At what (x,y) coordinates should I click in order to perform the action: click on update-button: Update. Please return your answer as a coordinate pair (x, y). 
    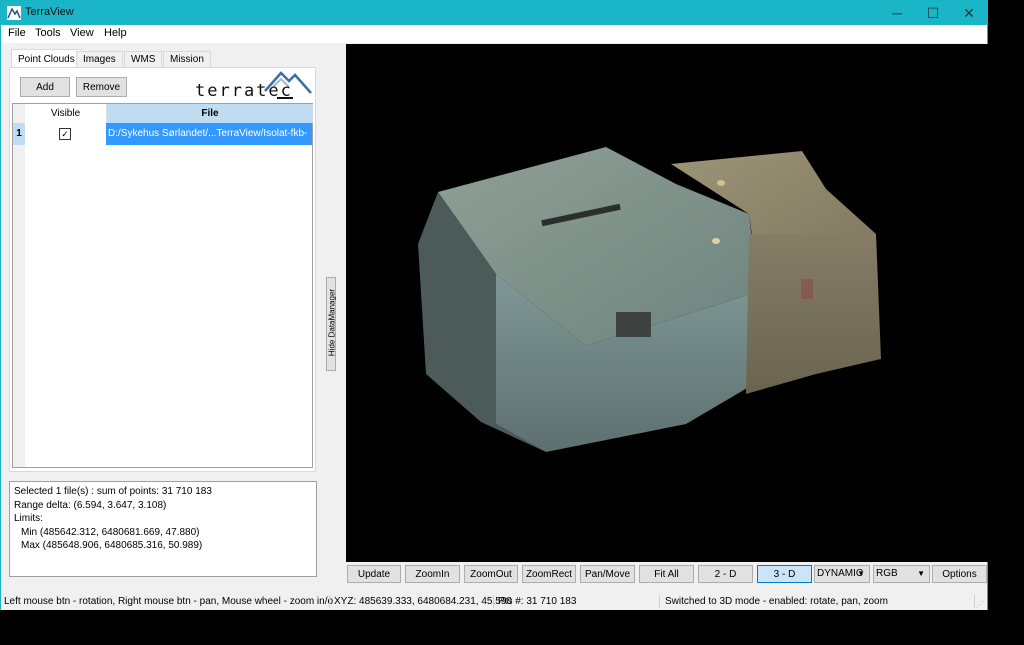
    Looking at the image, I should click on (374, 574).